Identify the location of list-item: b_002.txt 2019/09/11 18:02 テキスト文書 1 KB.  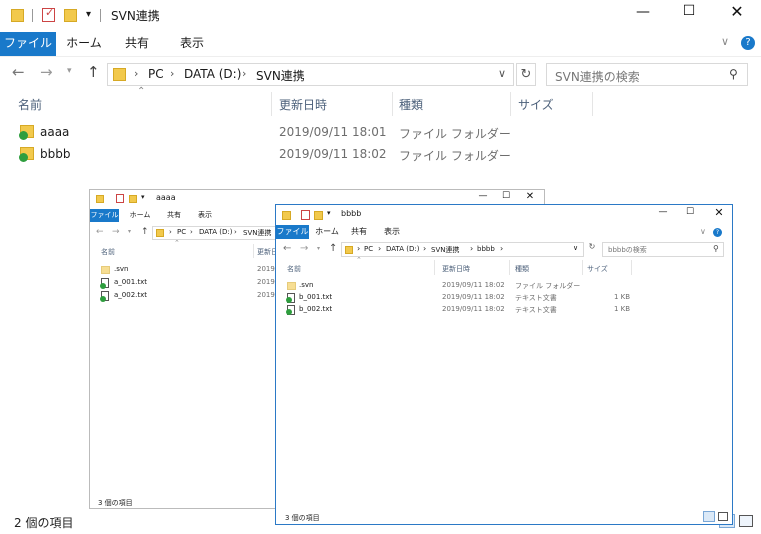
(504, 310).